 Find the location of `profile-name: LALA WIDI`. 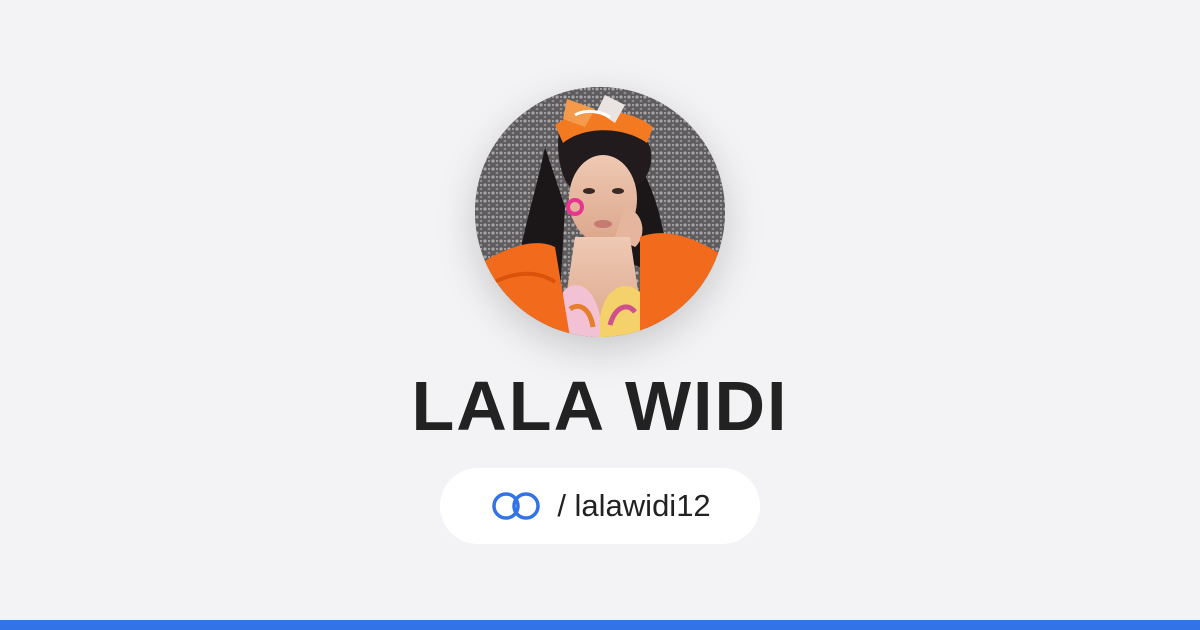

profile-name: LALA WIDI is located at coordinates (600, 406).